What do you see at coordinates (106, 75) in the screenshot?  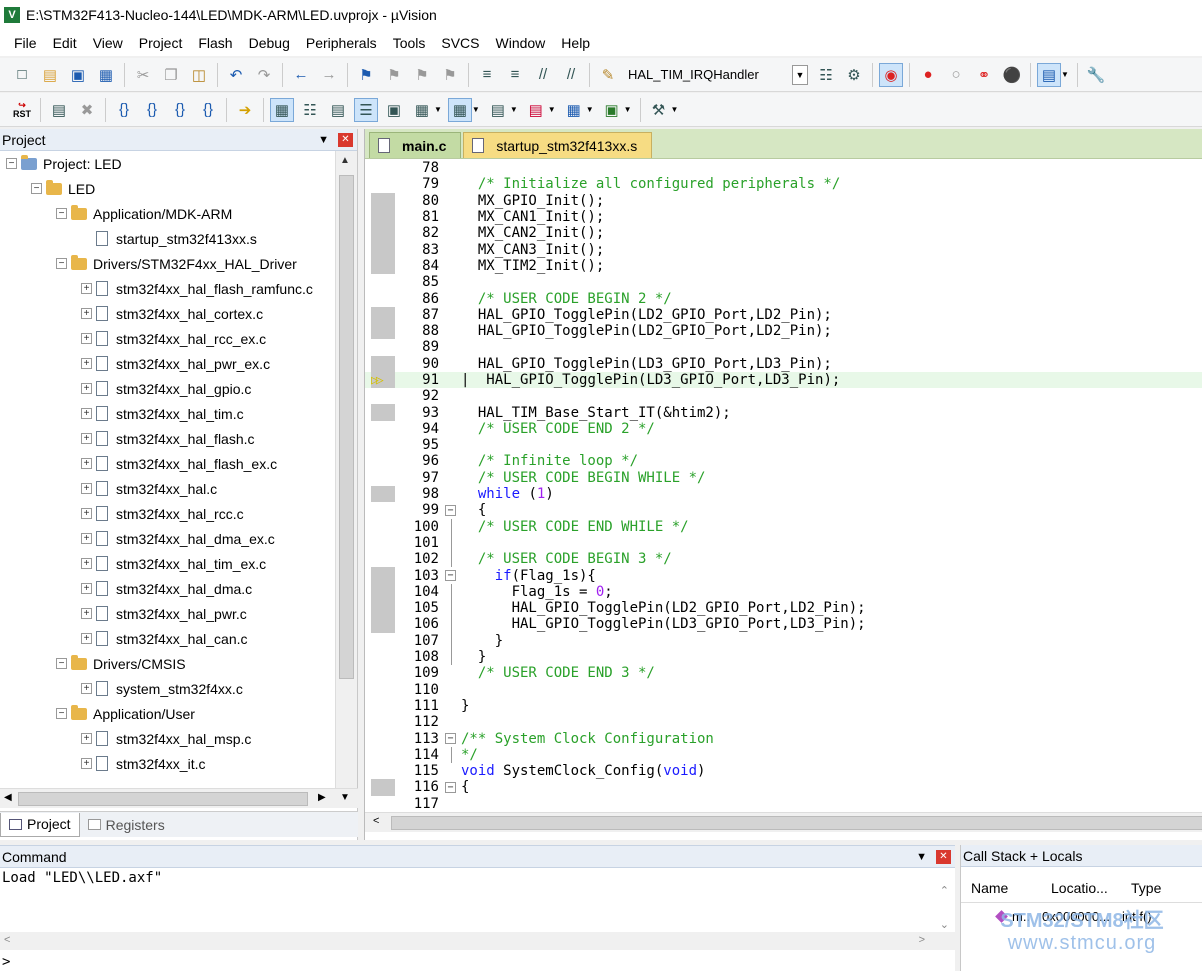 I see `save-all-icon: ▦` at bounding box center [106, 75].